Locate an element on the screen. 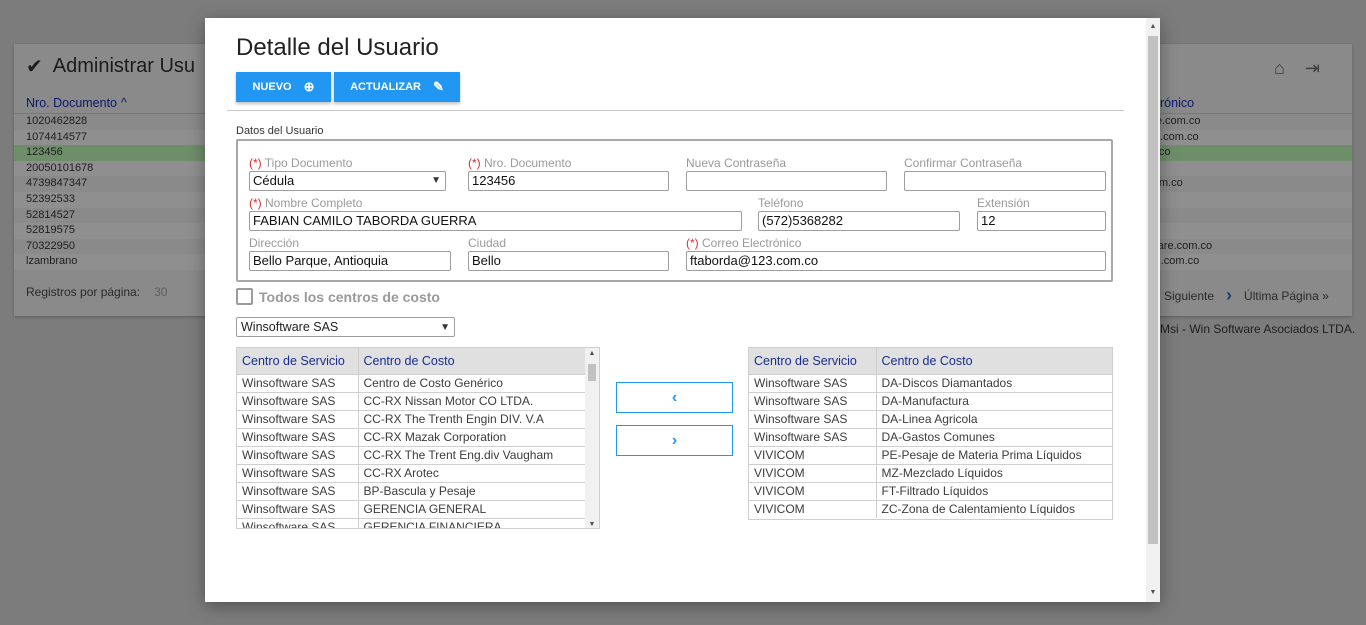  modal-title: Detalle del Usuario is located at coordinates (337, 47).